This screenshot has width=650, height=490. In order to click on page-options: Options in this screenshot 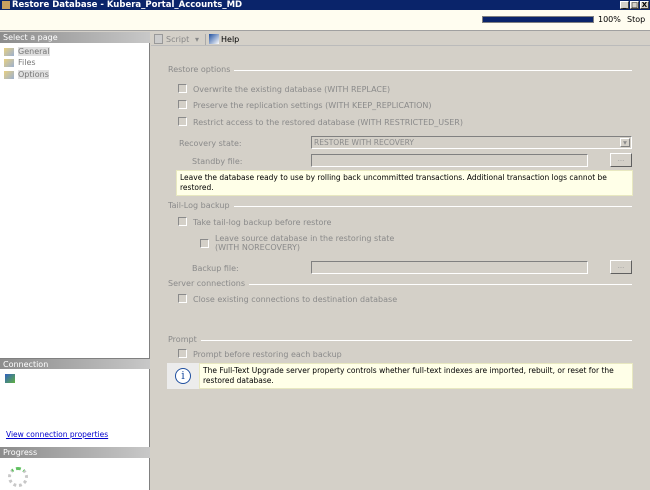, I will do `click(26, 74)`.